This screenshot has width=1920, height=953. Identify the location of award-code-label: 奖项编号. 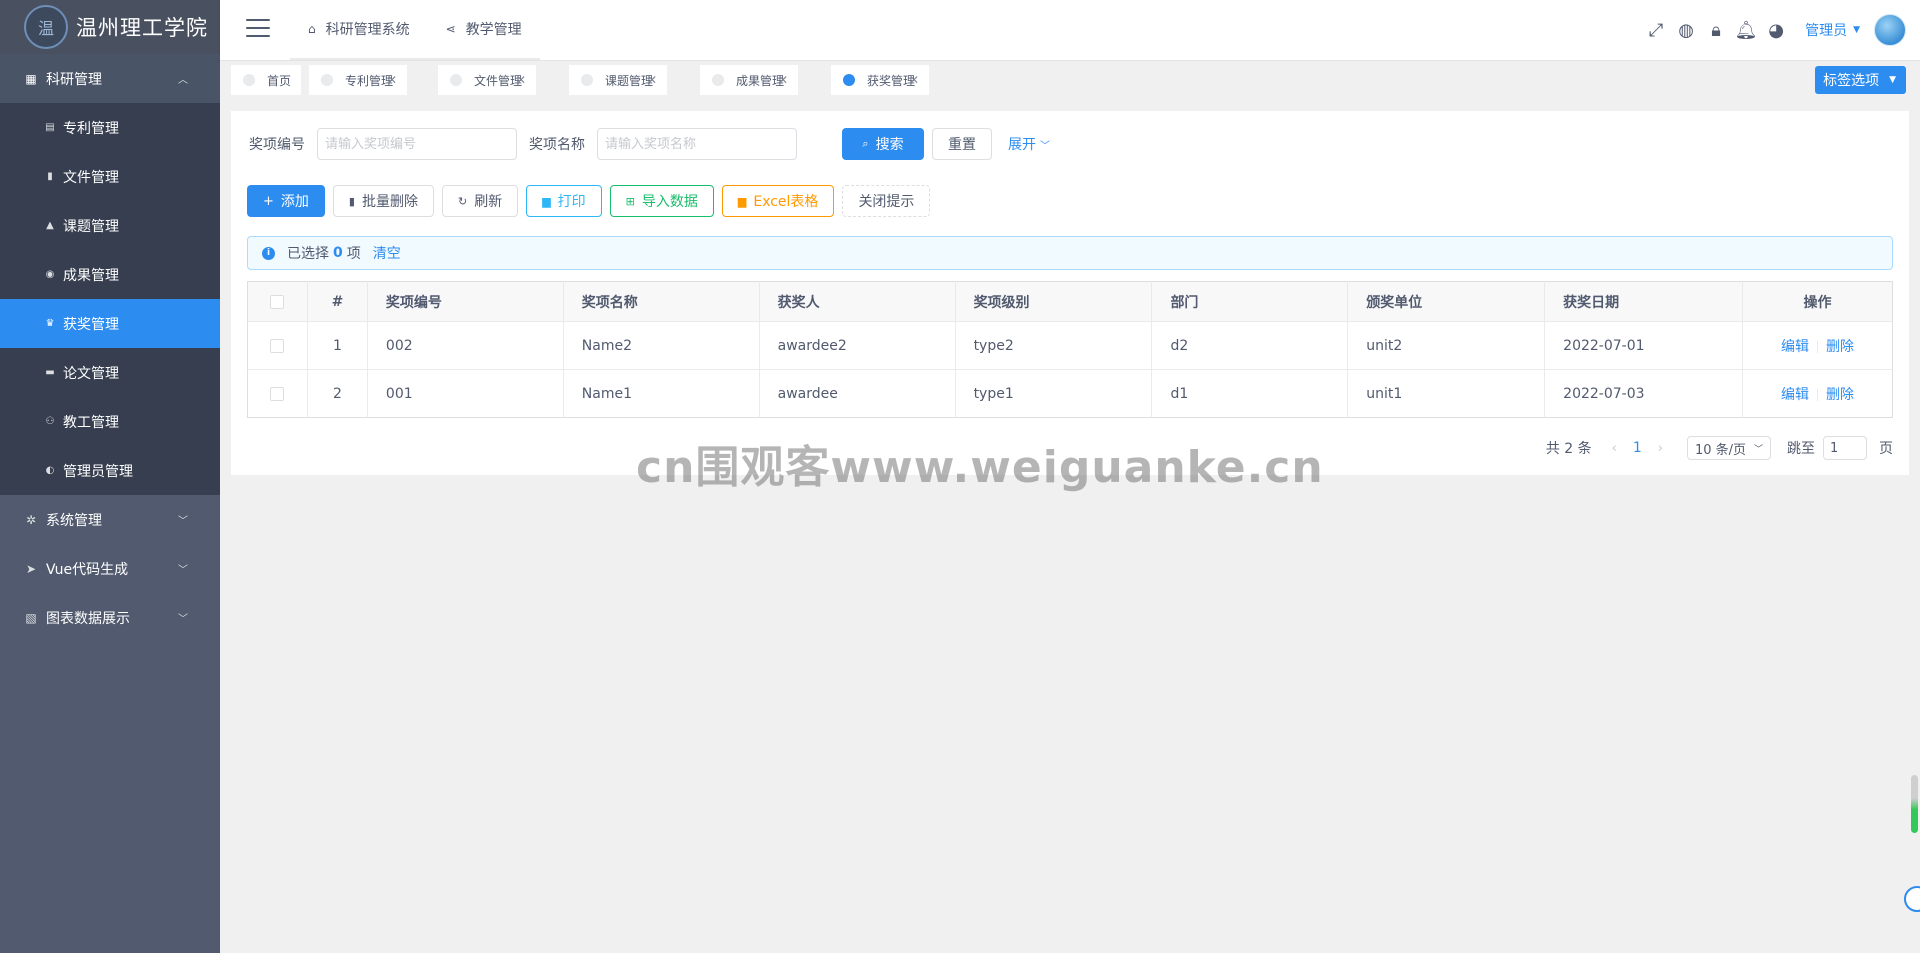
(277, 145).